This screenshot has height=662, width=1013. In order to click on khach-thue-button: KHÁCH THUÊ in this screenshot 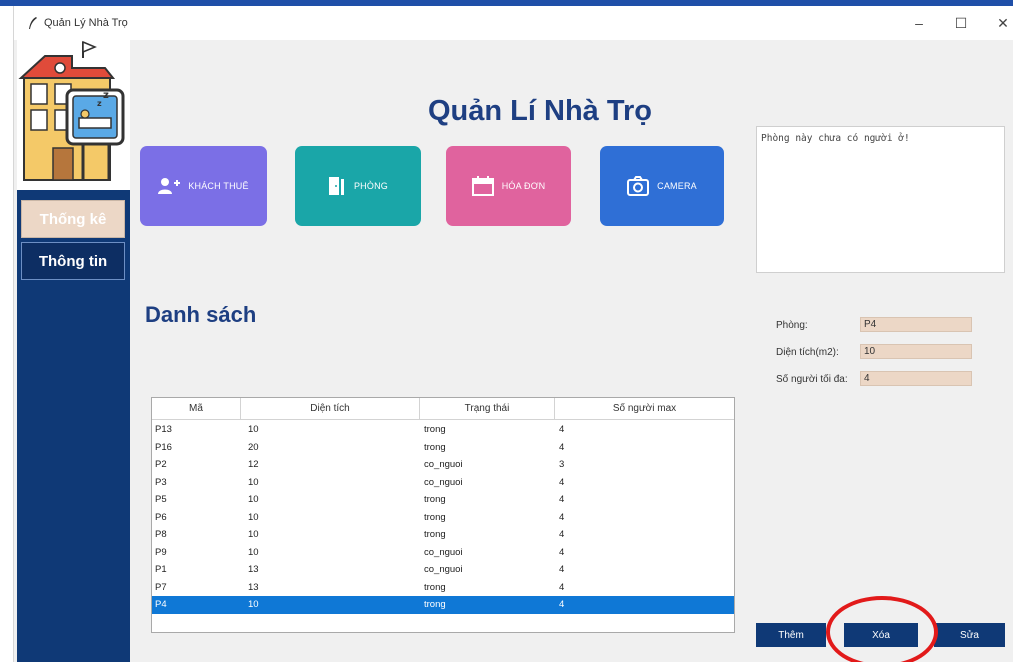, I will do `click(203, 186)`.